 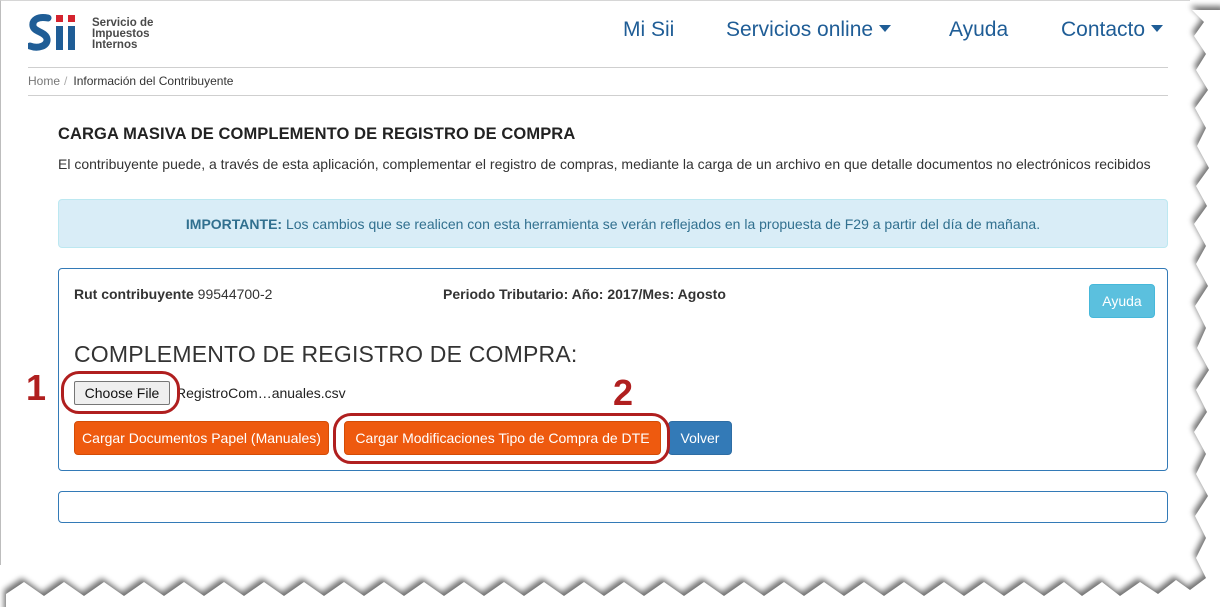 What do you see at coordinates (700, 438) in the screenshot?
I see `volver-button: Volver` at bounding box center [700, 438].